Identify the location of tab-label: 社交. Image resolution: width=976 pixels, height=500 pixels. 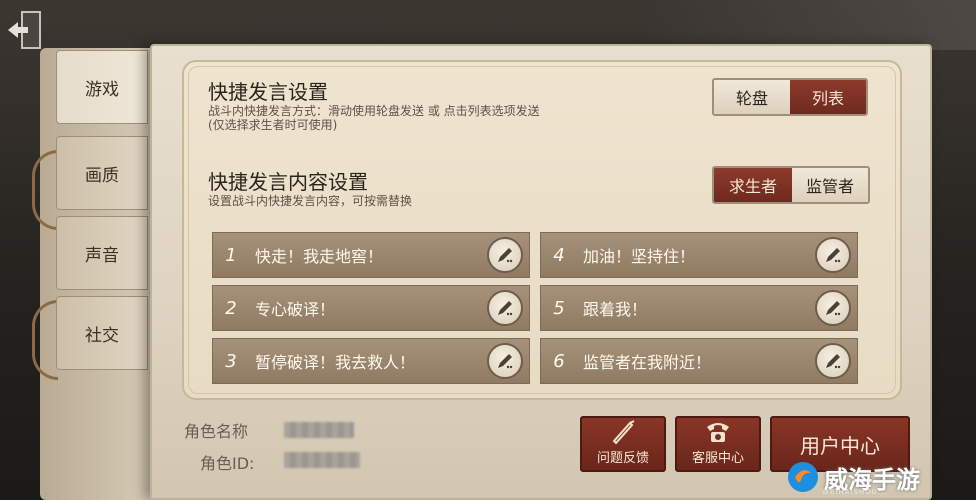
(102, 335).